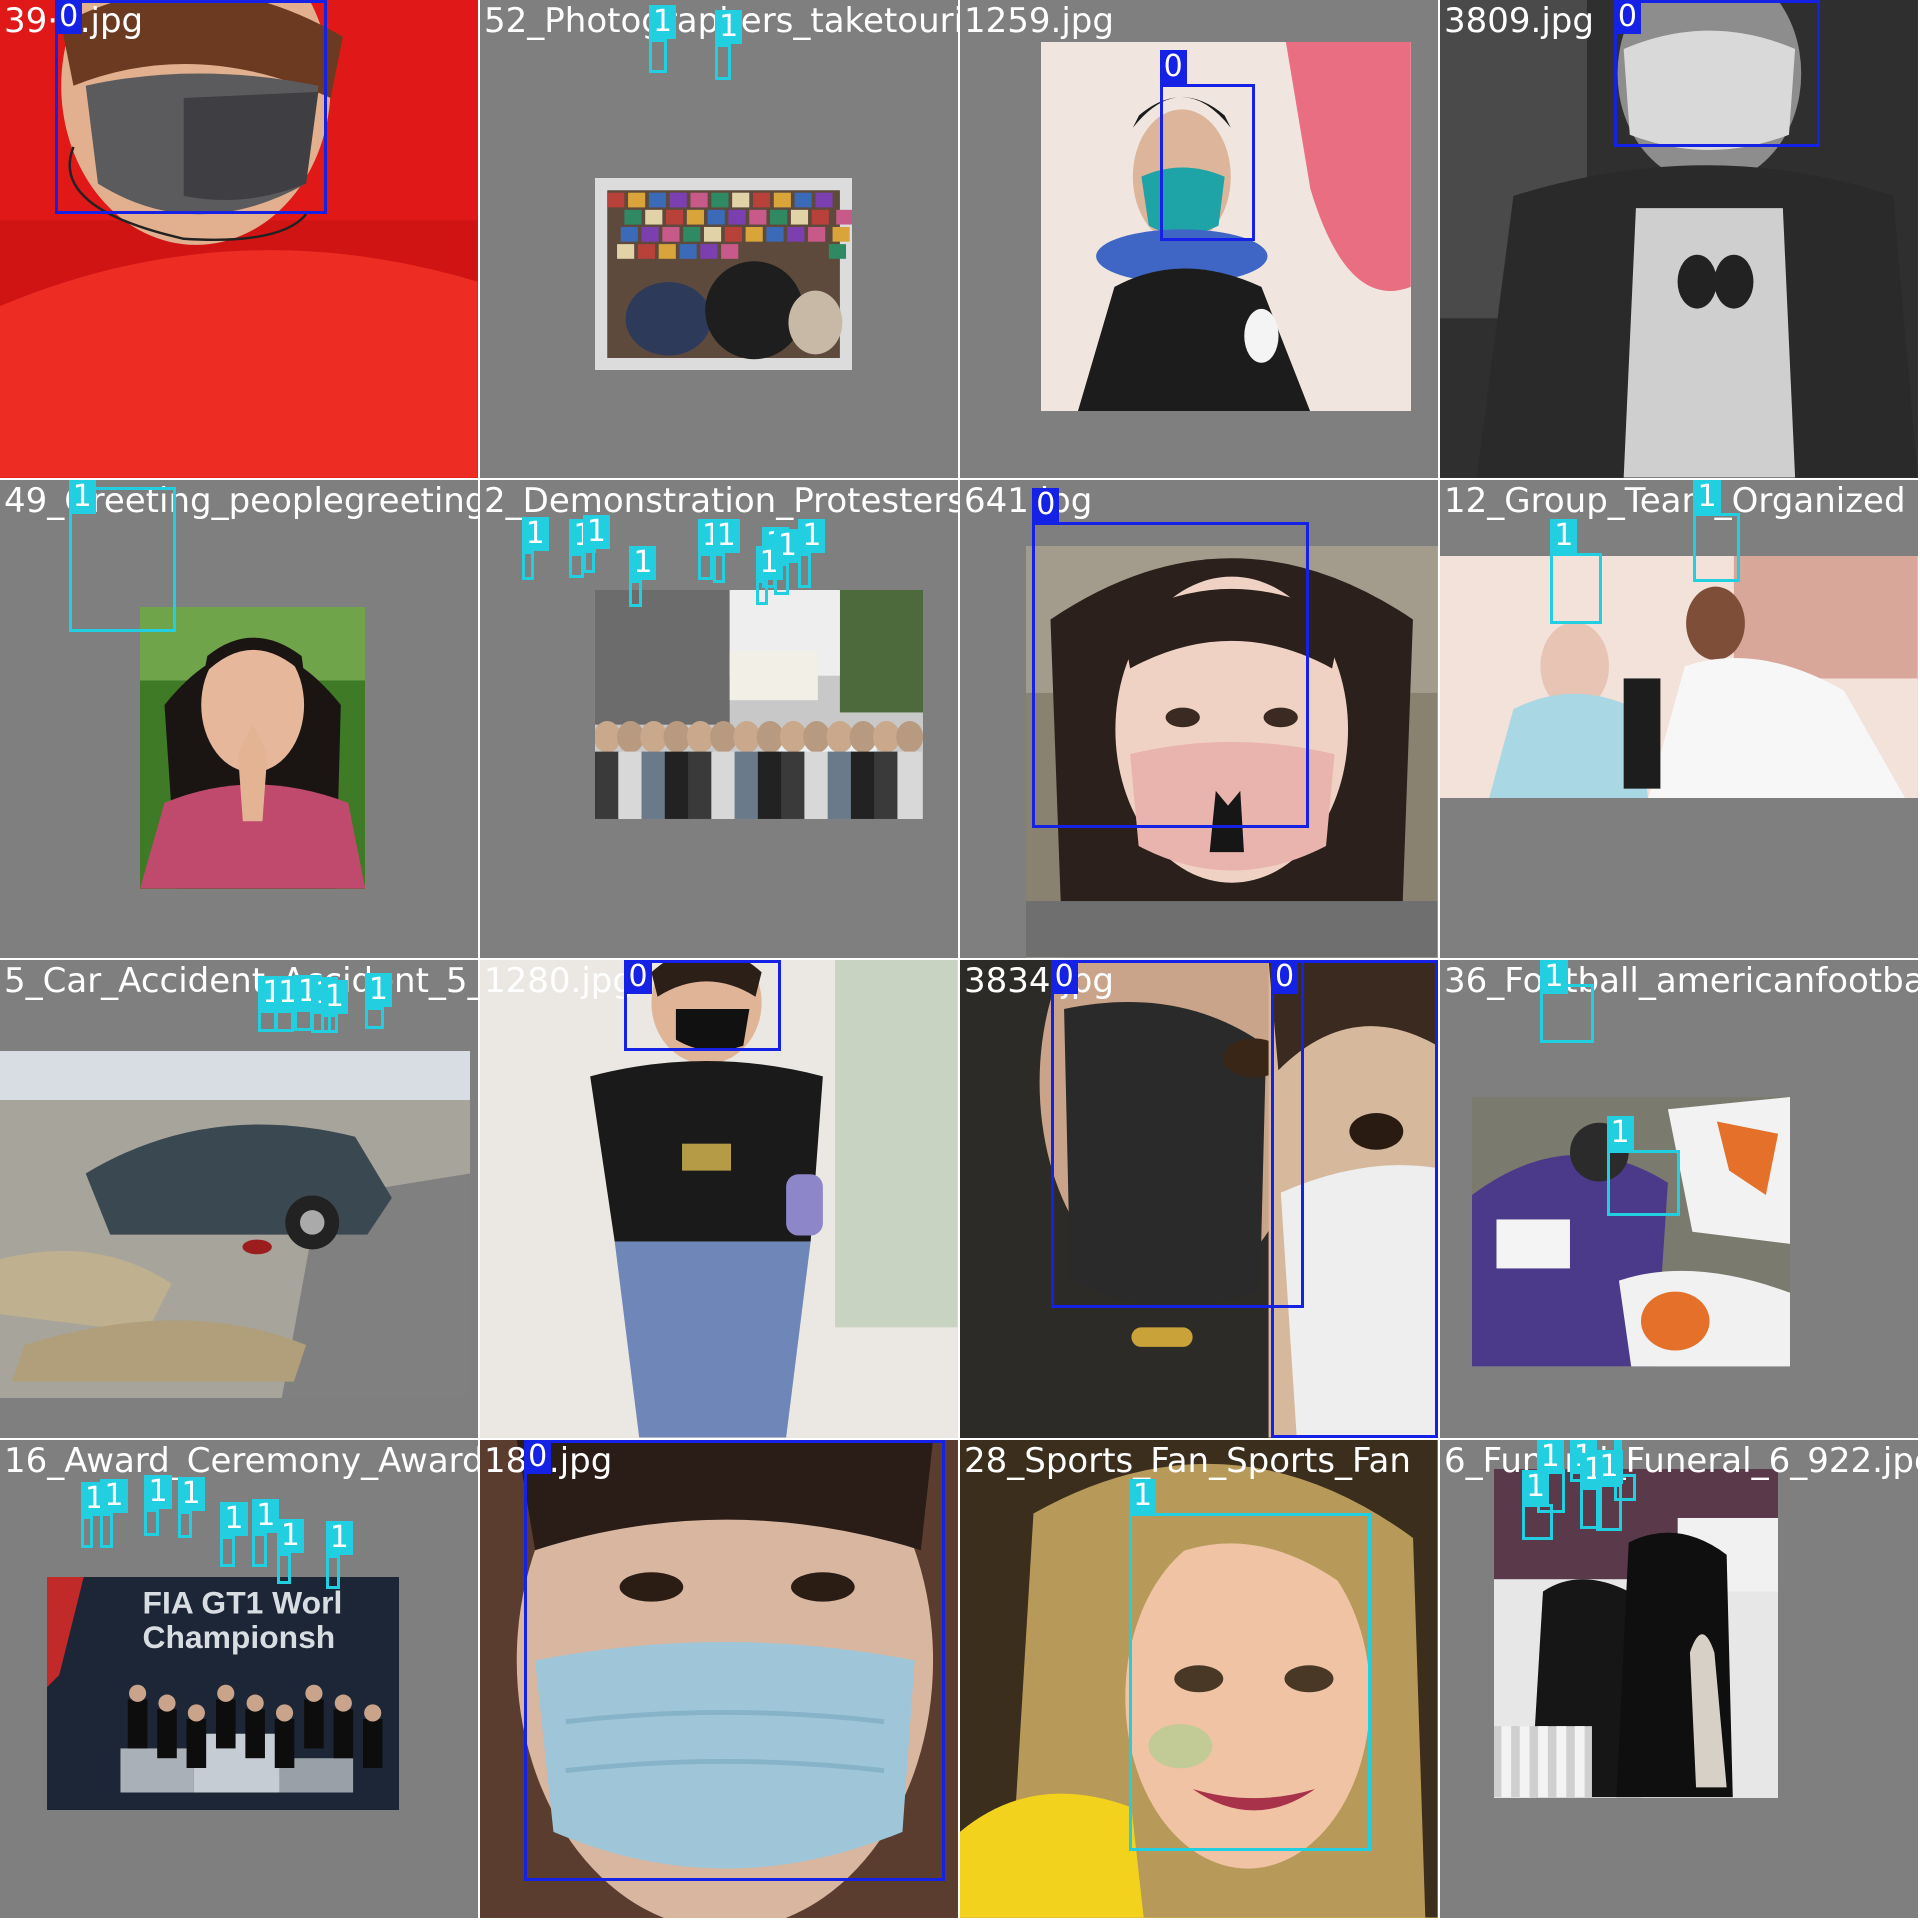 The image size is (1920, 1920). Describe the element at coordinates (1028, 501) in the screenshot. I see `tile-filename: 641.jpg` at that location.